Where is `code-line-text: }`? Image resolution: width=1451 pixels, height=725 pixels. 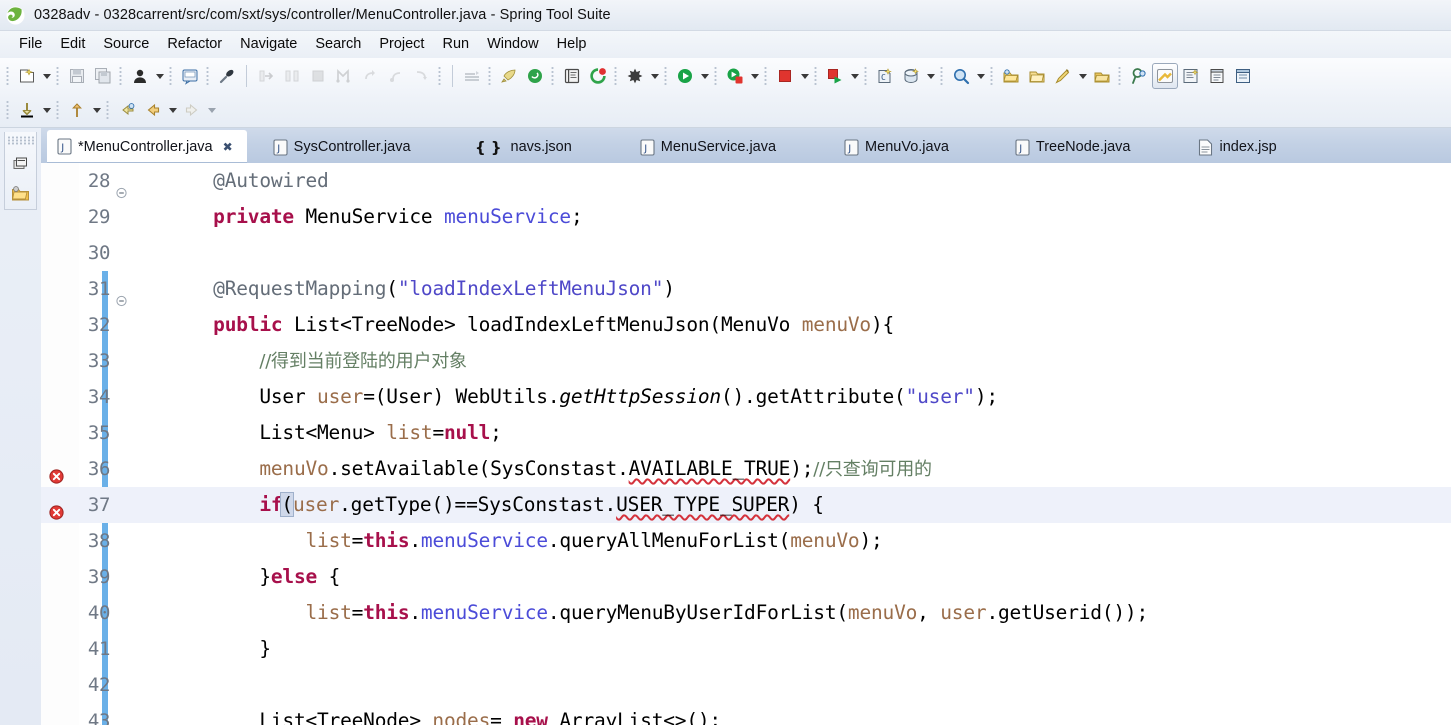
code-line-text: } is located at coordinates (804, 649).